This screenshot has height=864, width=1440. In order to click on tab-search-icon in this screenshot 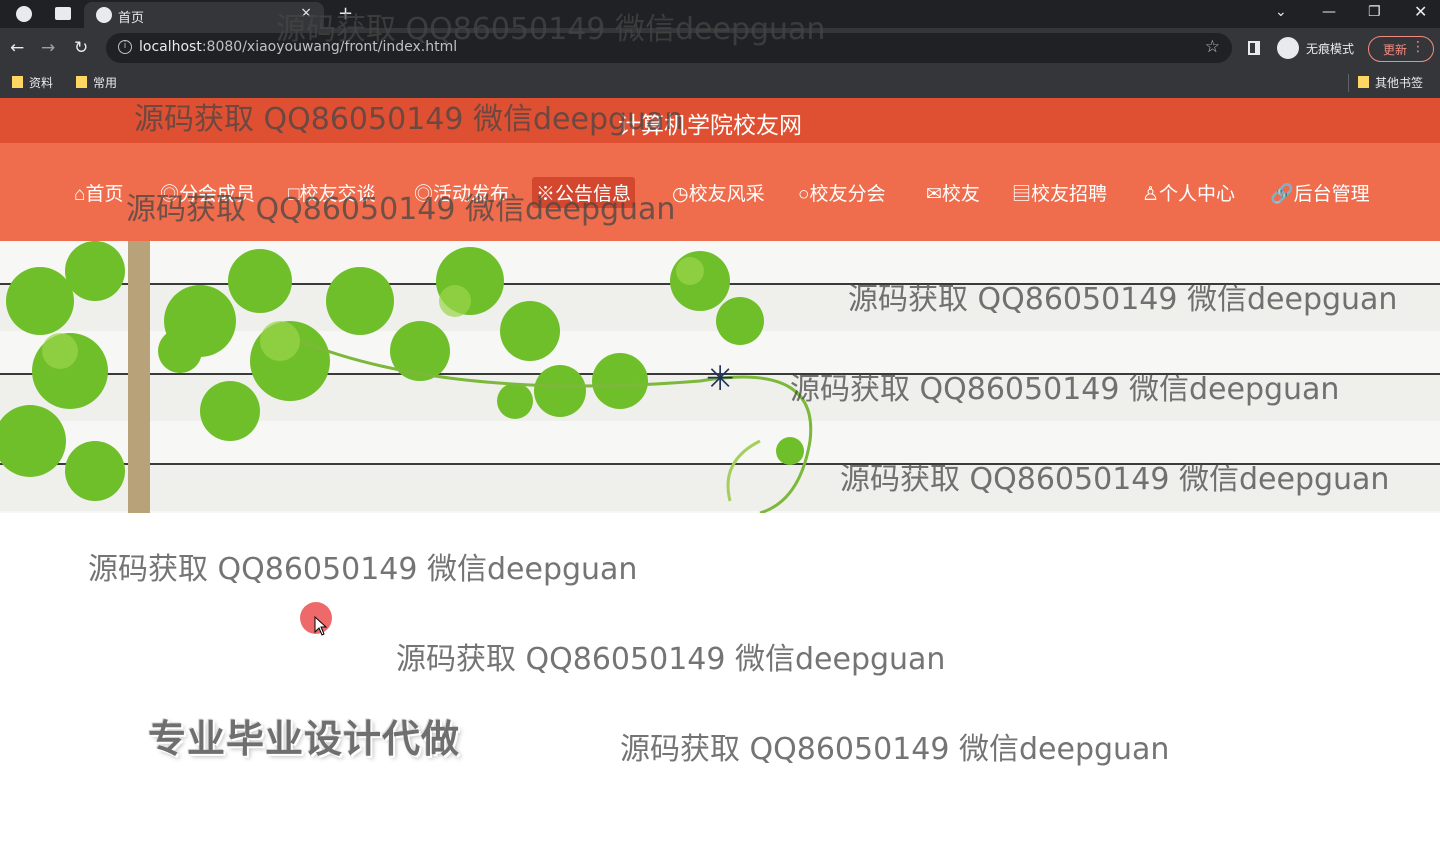, I will do `click(63, 13)`.